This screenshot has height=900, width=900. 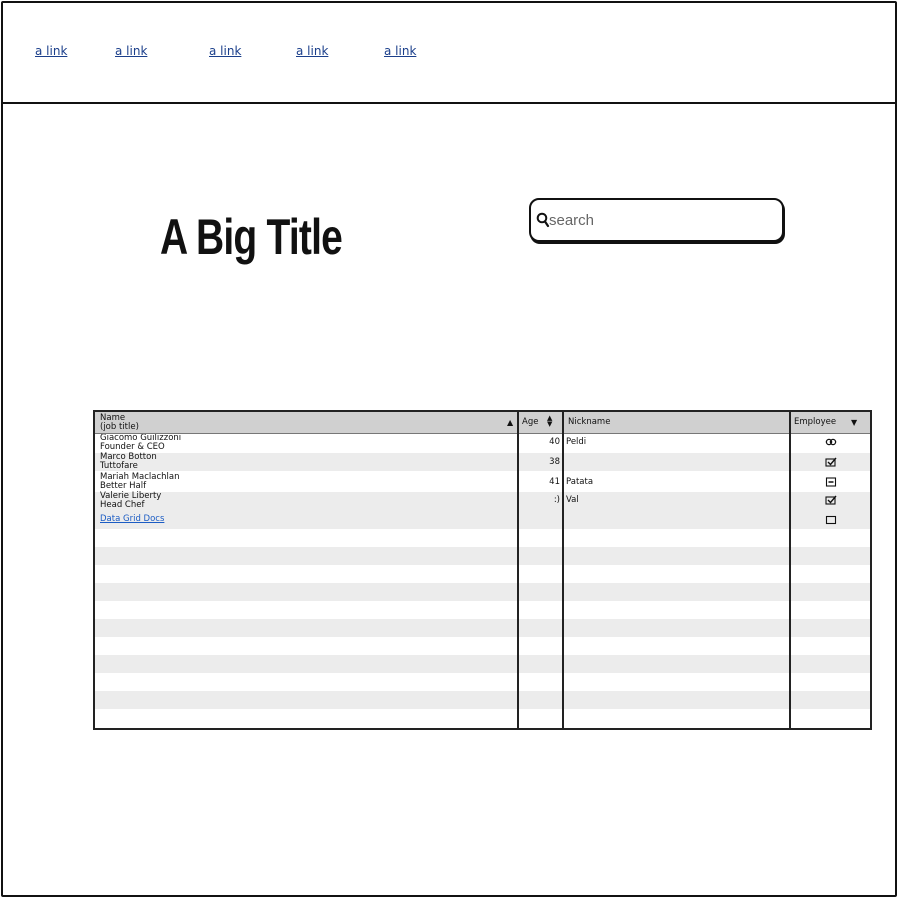 What do you see at coordinates (225, 51) in the screenshot?
I see `nav-link-3: a link` at bounding box center [225, 51].